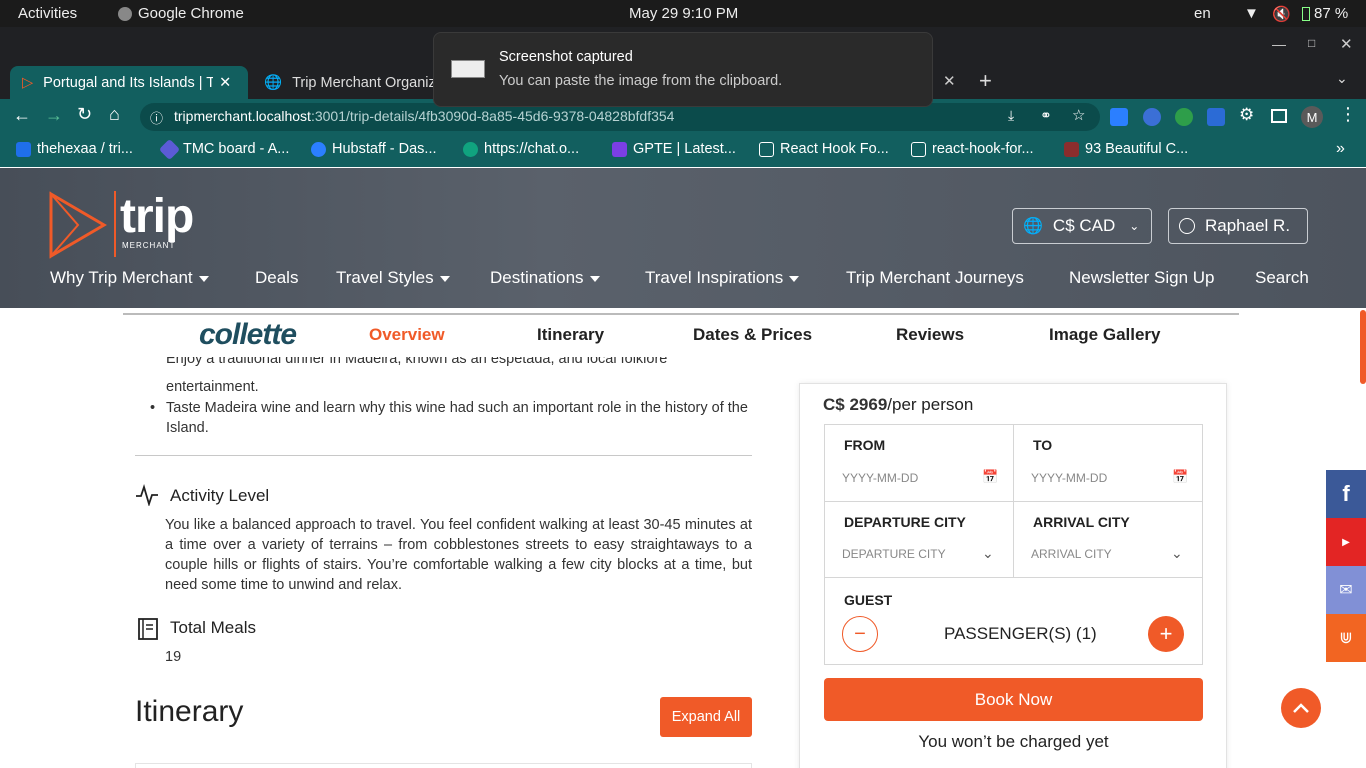 The width and height of the screenshot is (1366, 768). Describe the element at coordinates (1013, 699) in the screenshot. I see `book-now-button: Book Now` at that location.